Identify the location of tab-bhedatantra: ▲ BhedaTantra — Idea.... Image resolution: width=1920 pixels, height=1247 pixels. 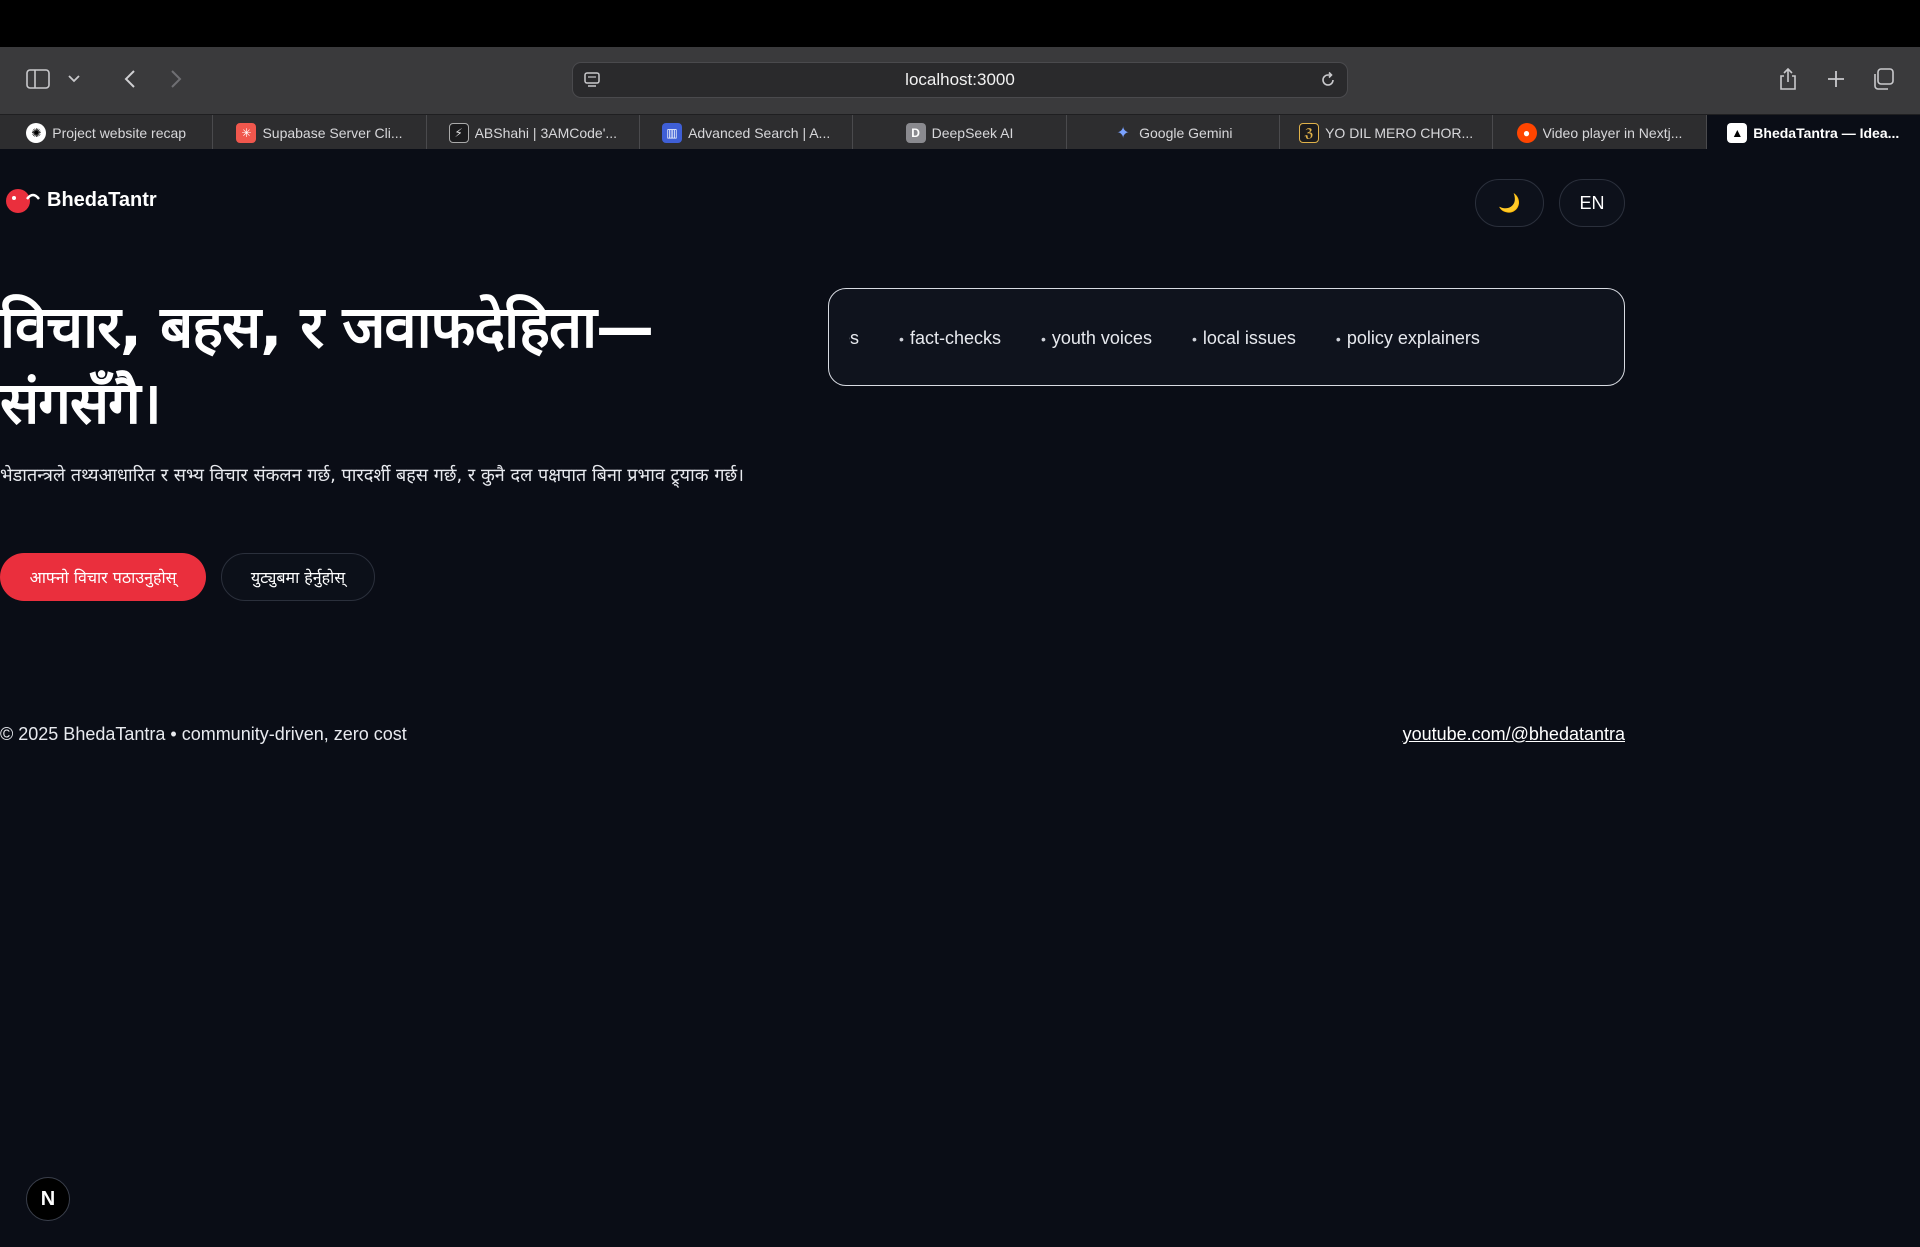
(1813, 132).